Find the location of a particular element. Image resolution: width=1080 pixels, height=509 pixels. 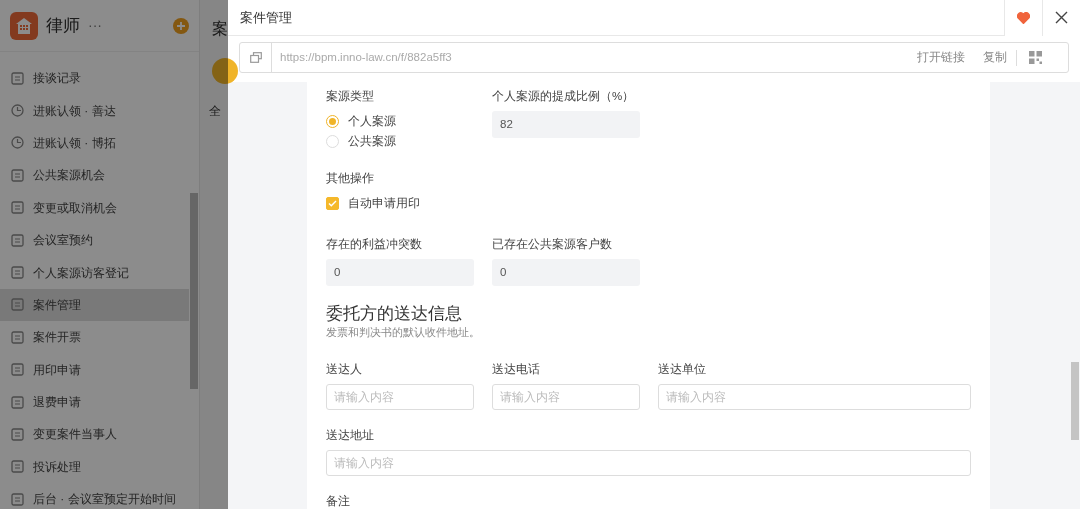

section-title: 委托方的送达信息 is located at coordinates (394, 314).